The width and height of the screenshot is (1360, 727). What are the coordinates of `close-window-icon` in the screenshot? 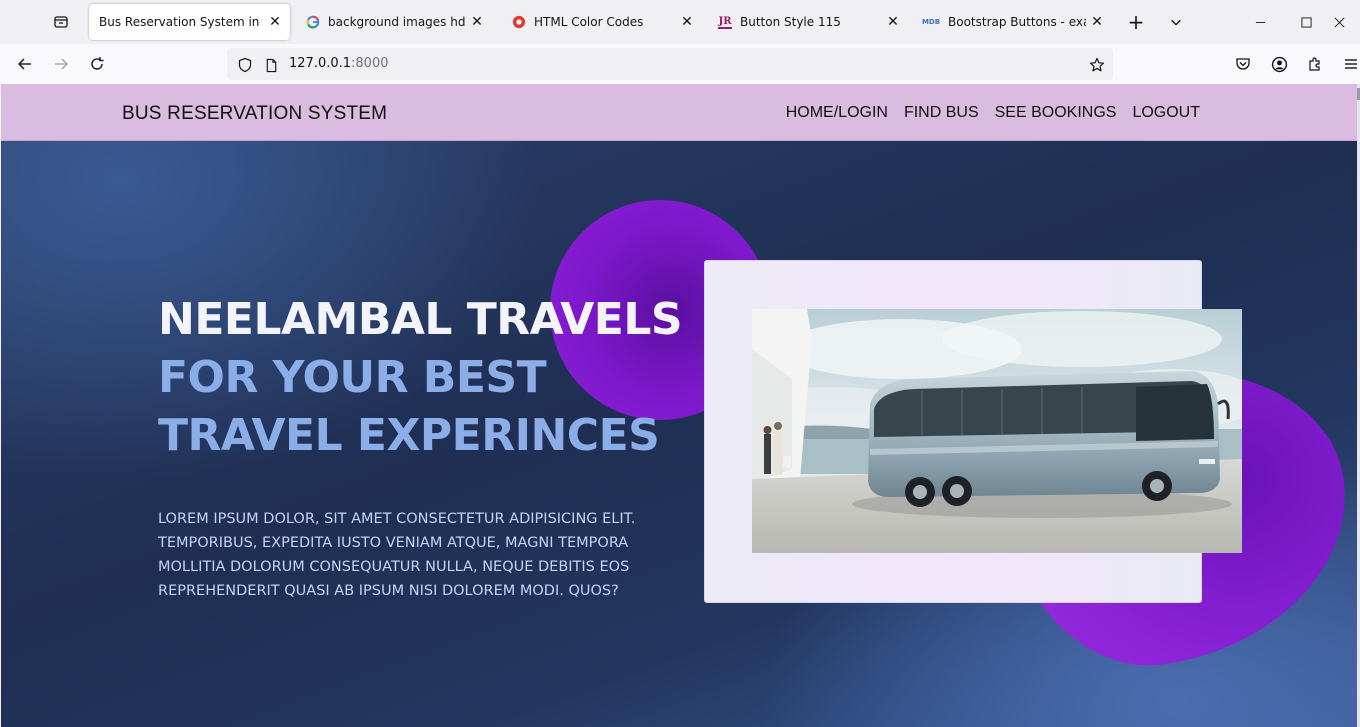 It's located at (1338, 22).